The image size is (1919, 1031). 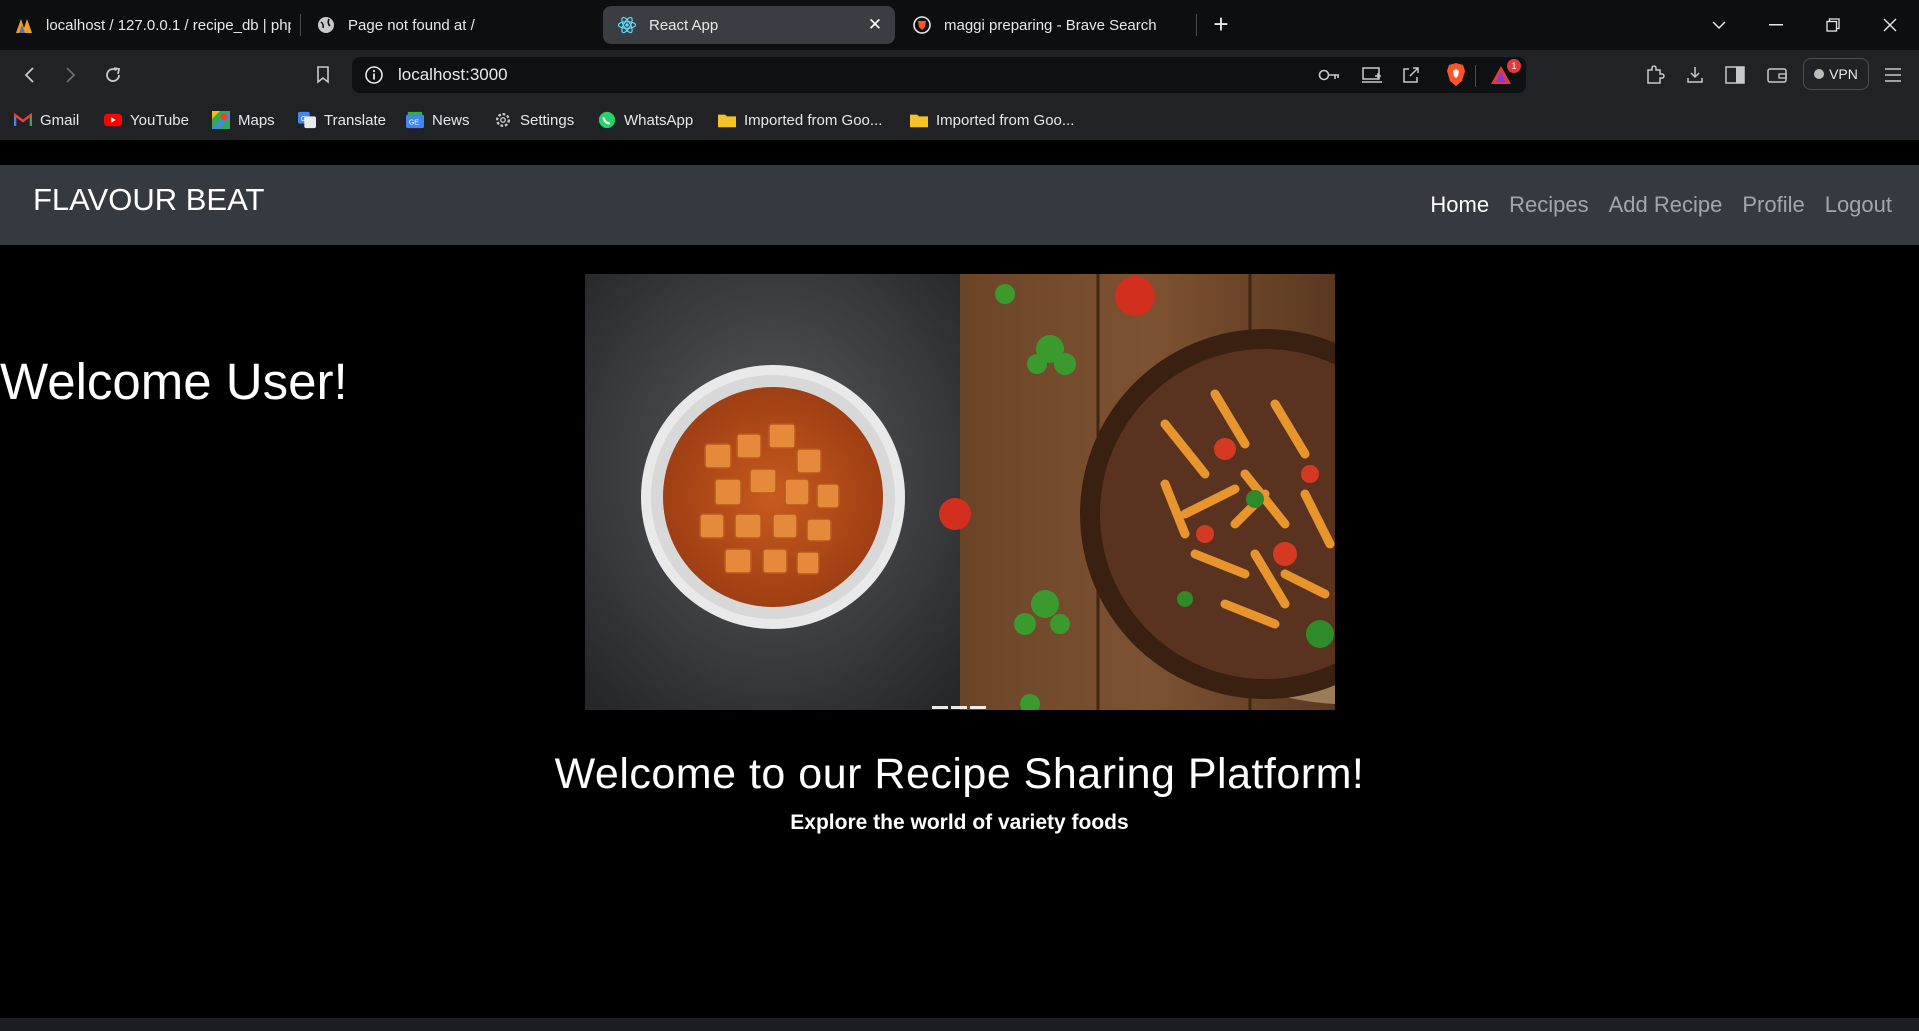 What do you see at coordinates (1890, 25) in the screenshot?
I see `close-window-icon` at bounding box center [1890, 25].